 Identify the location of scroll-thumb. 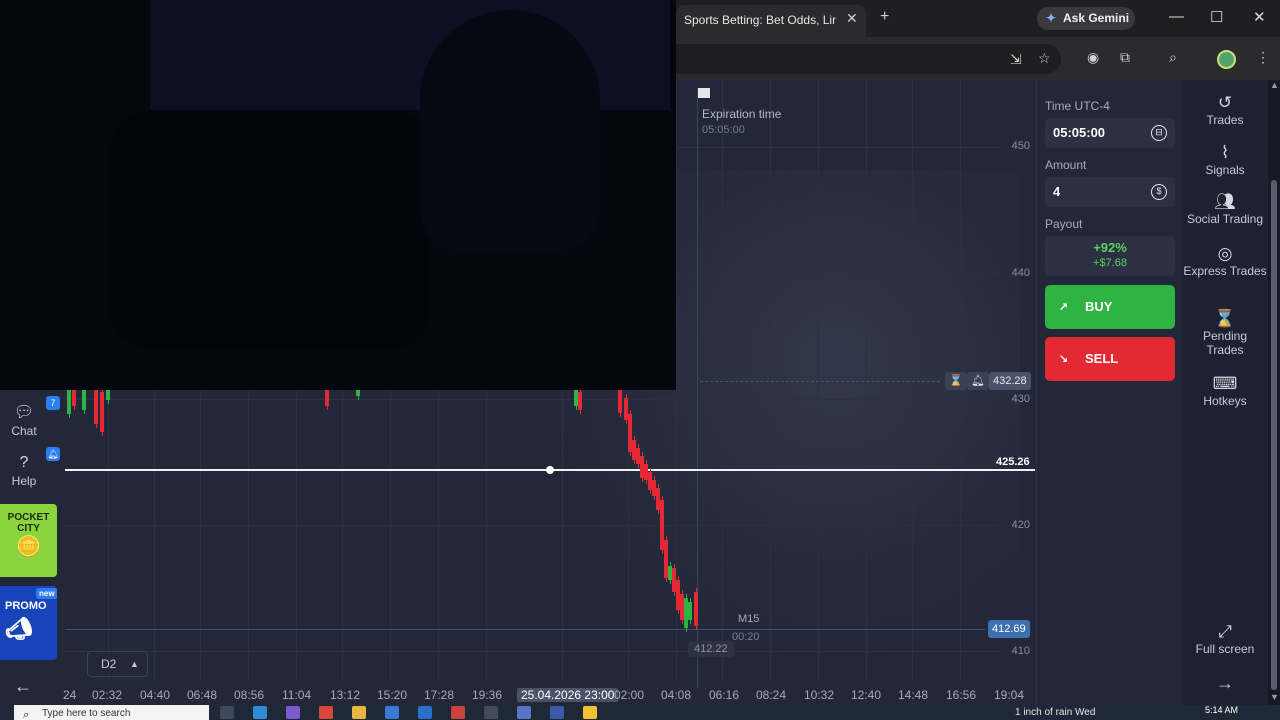
(1274, 435).